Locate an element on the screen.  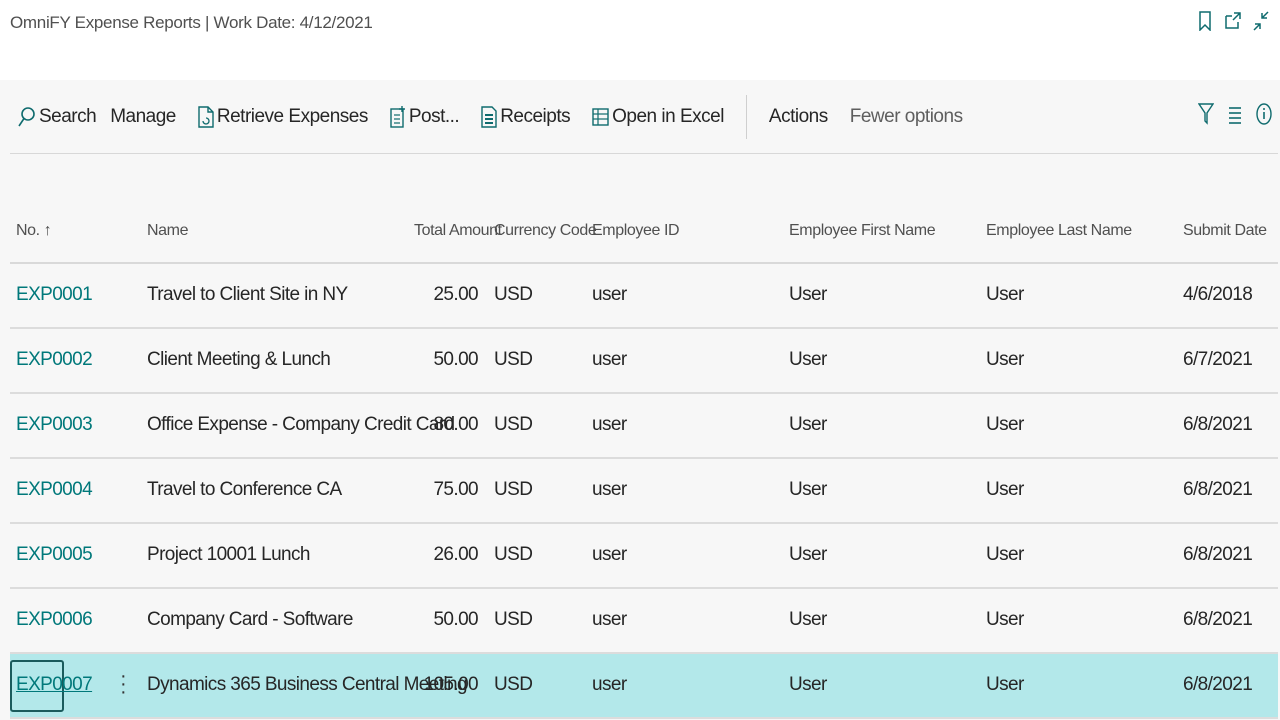
open-new-window-icon is located at coordinates (1233, 21).